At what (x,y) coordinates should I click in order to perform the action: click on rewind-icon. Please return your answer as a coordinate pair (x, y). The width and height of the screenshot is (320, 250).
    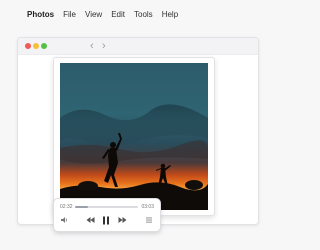
    Looking at the image, I should click on (90, 220).